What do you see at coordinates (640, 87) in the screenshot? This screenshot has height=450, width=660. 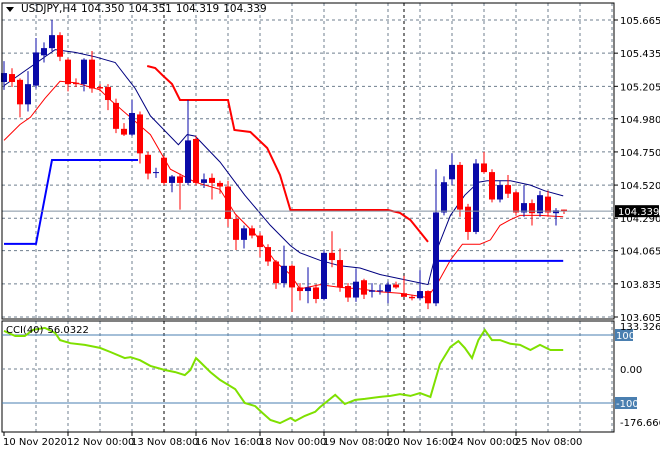 I see `price-axis-label: 105.205` at bounding box center [640, 87].